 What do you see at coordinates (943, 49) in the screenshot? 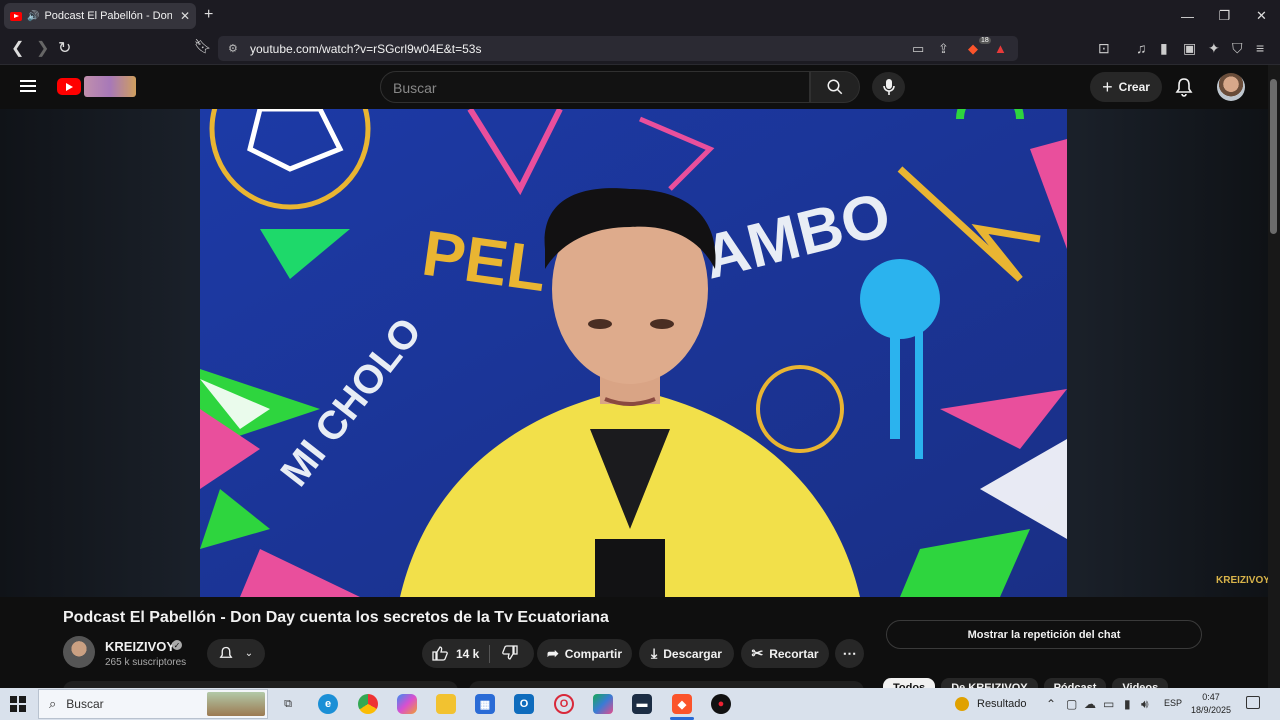
I see `share-page-icon: ⇪` at bounding box center [943, 49].